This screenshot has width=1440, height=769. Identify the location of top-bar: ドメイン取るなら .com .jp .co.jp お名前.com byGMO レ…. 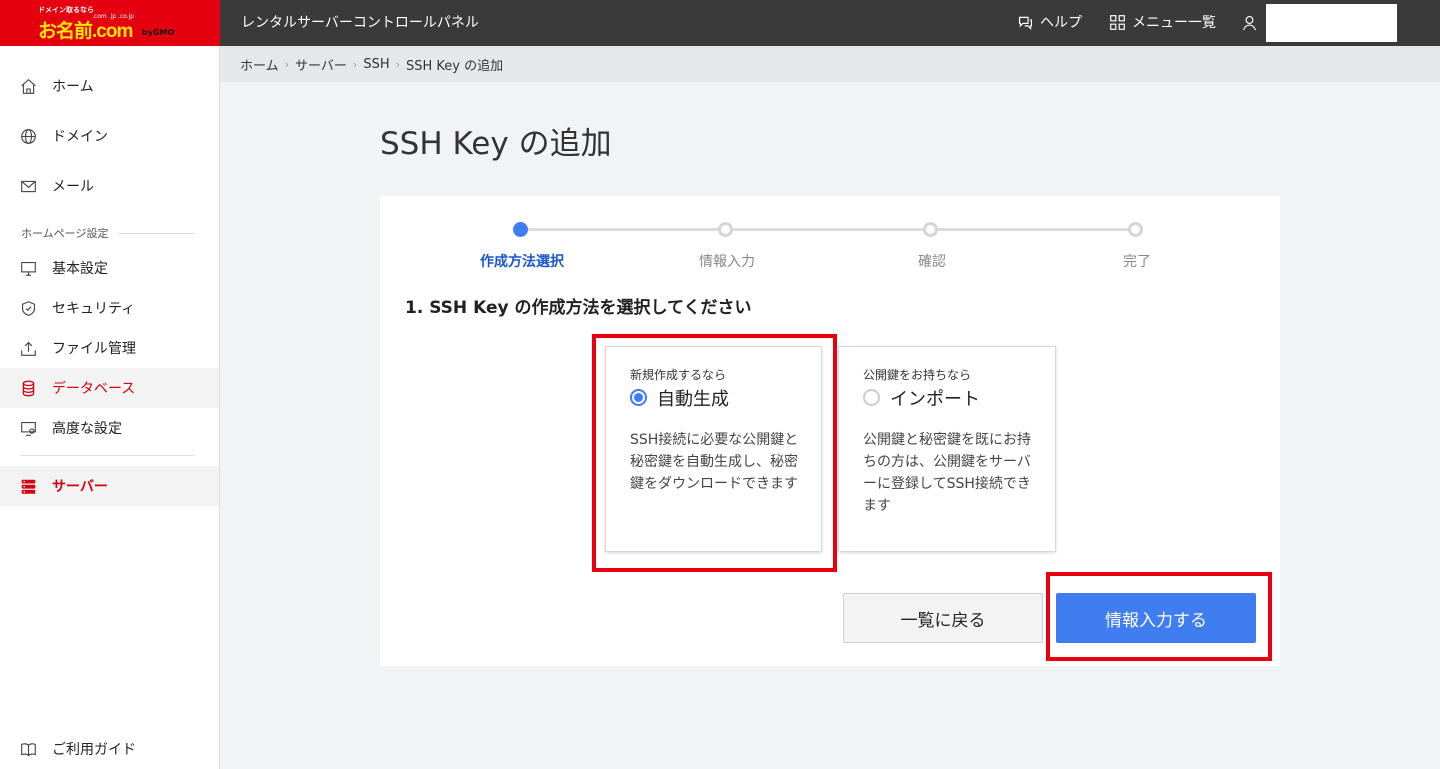
(720, 23).